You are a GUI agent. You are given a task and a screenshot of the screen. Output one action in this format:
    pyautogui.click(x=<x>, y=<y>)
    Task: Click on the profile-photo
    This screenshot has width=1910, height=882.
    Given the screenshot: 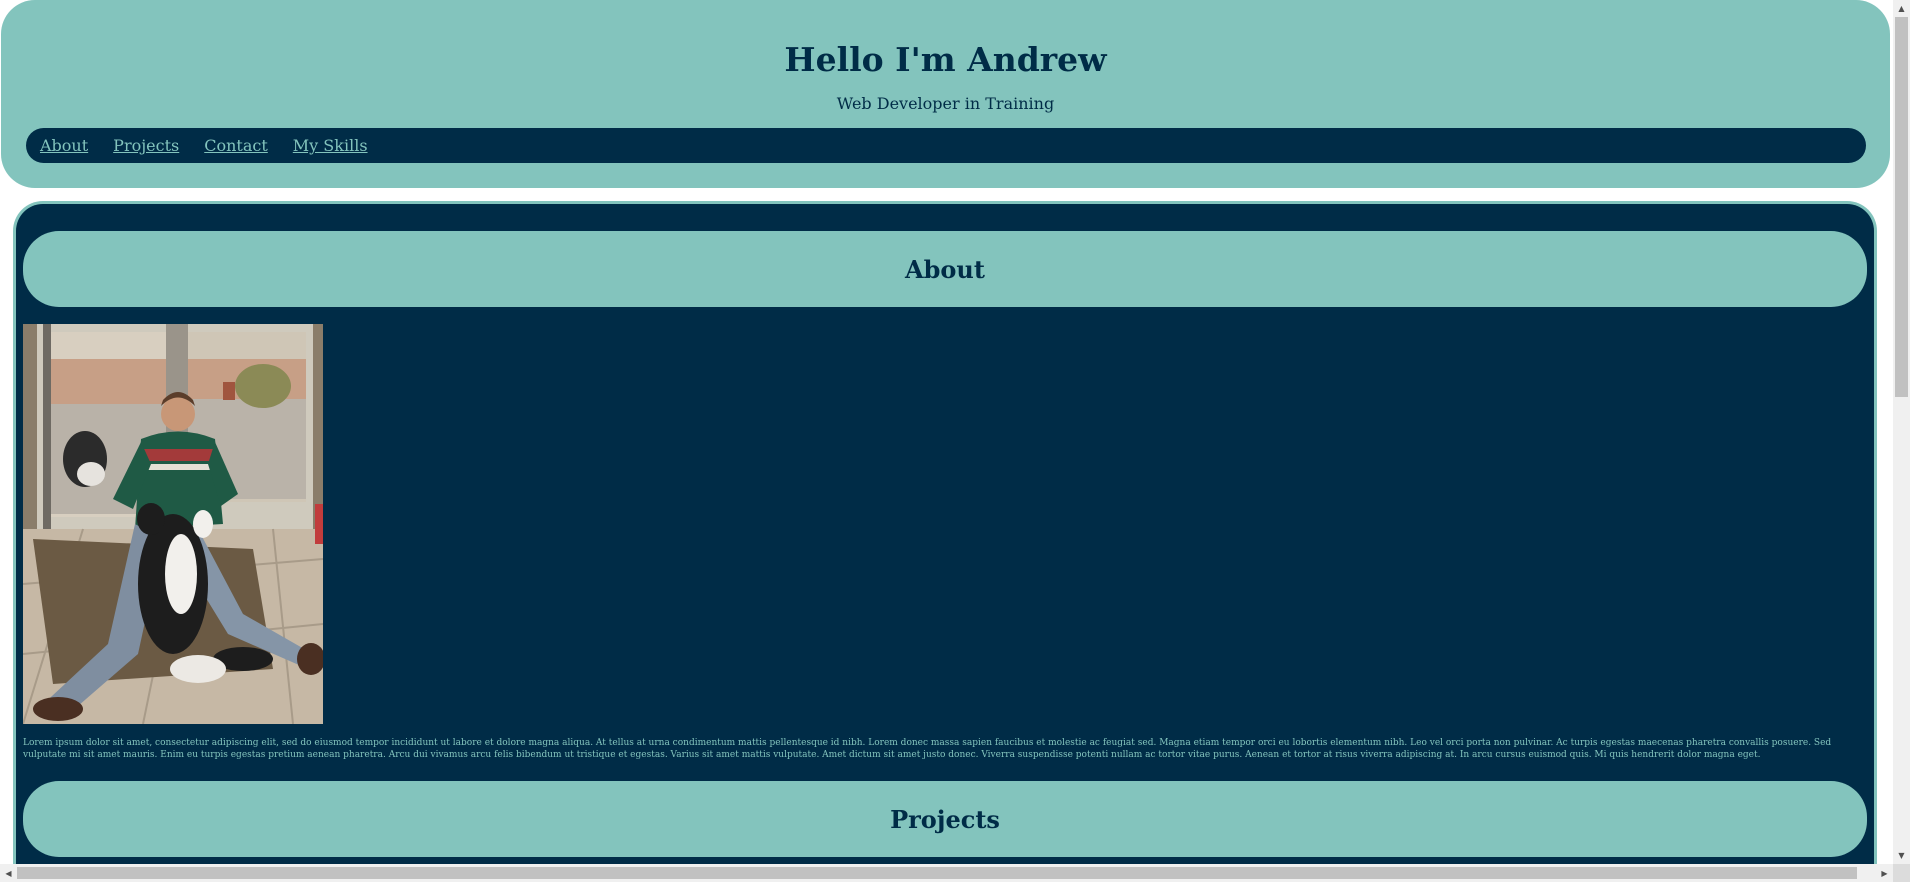 What is the action you would take?
    pyautogui.click(x=173, y=524)
    